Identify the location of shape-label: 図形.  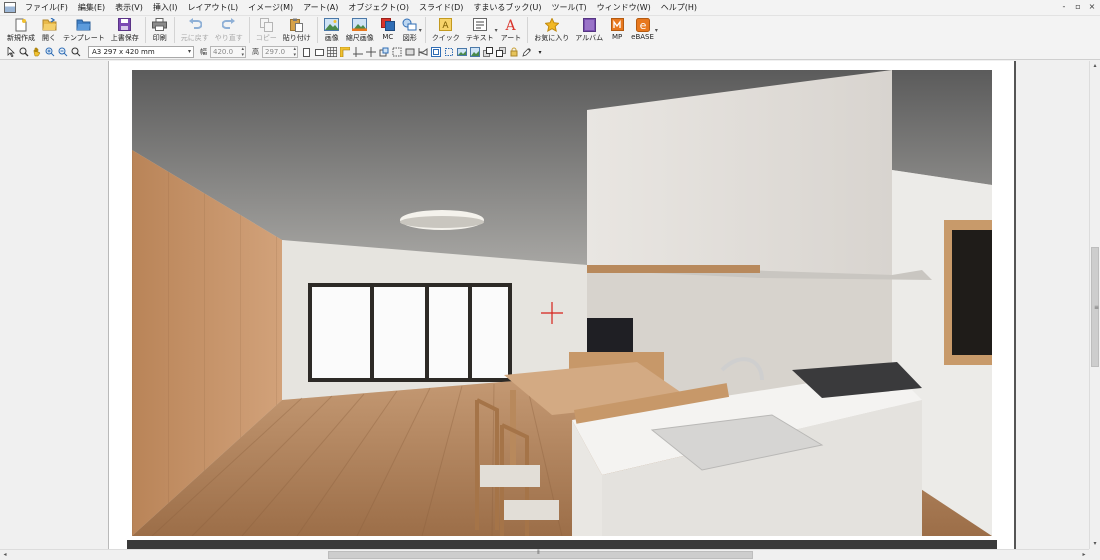
(409, 38).